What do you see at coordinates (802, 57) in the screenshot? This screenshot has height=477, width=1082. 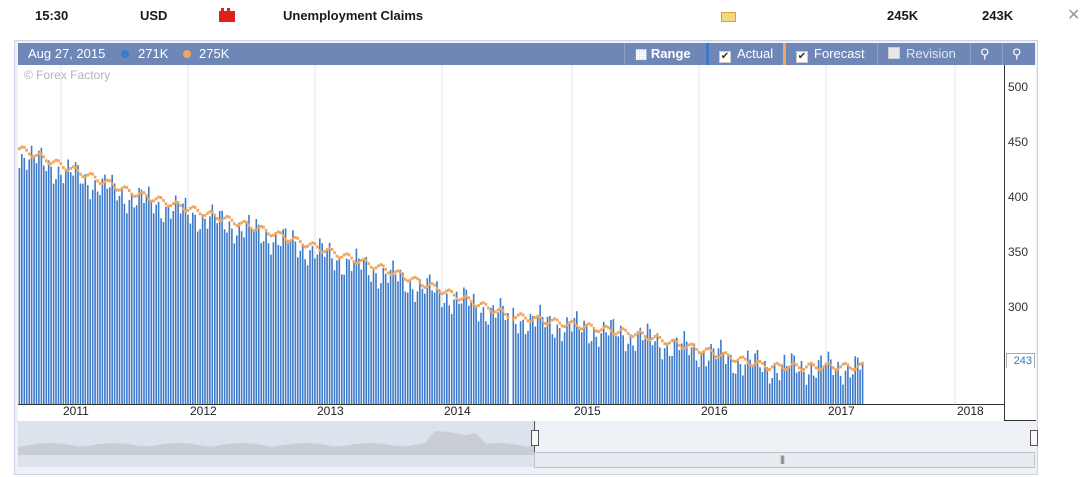 I see `forecast-checkbox: ✔` at bounding box center [802, 57].